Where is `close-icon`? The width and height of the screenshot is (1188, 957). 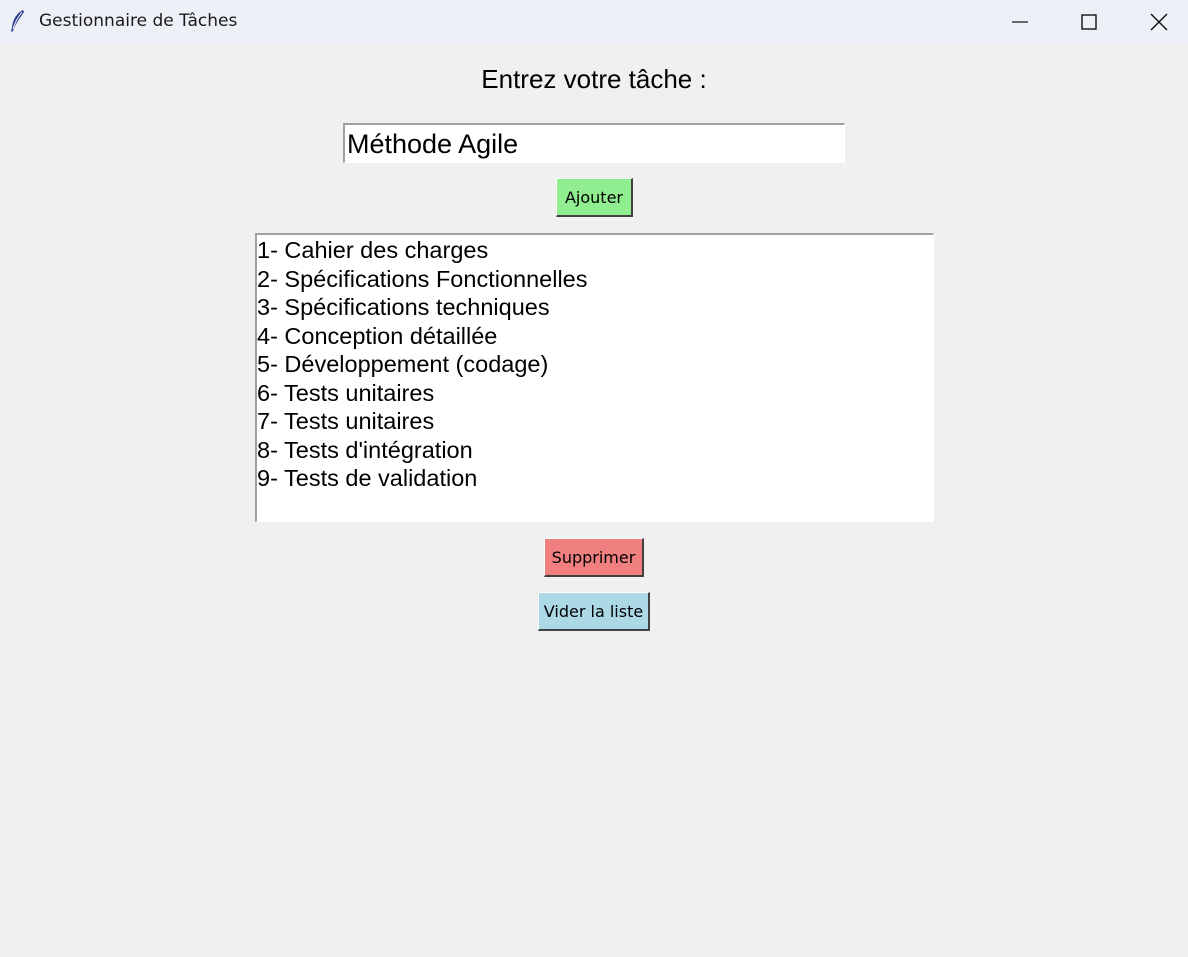 close-icon is located at coordinates (1159, 22).